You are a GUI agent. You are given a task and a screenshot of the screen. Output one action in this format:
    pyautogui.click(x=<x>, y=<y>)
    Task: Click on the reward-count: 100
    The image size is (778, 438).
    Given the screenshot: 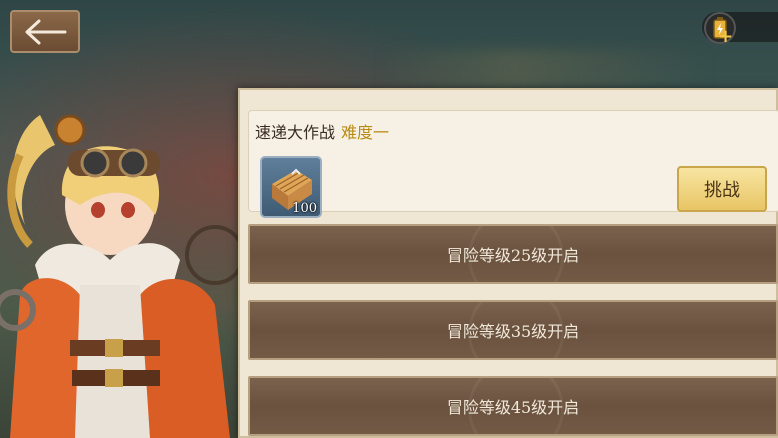 What is the action you would take?
    pyautogui.click(x=304, y=208)
    